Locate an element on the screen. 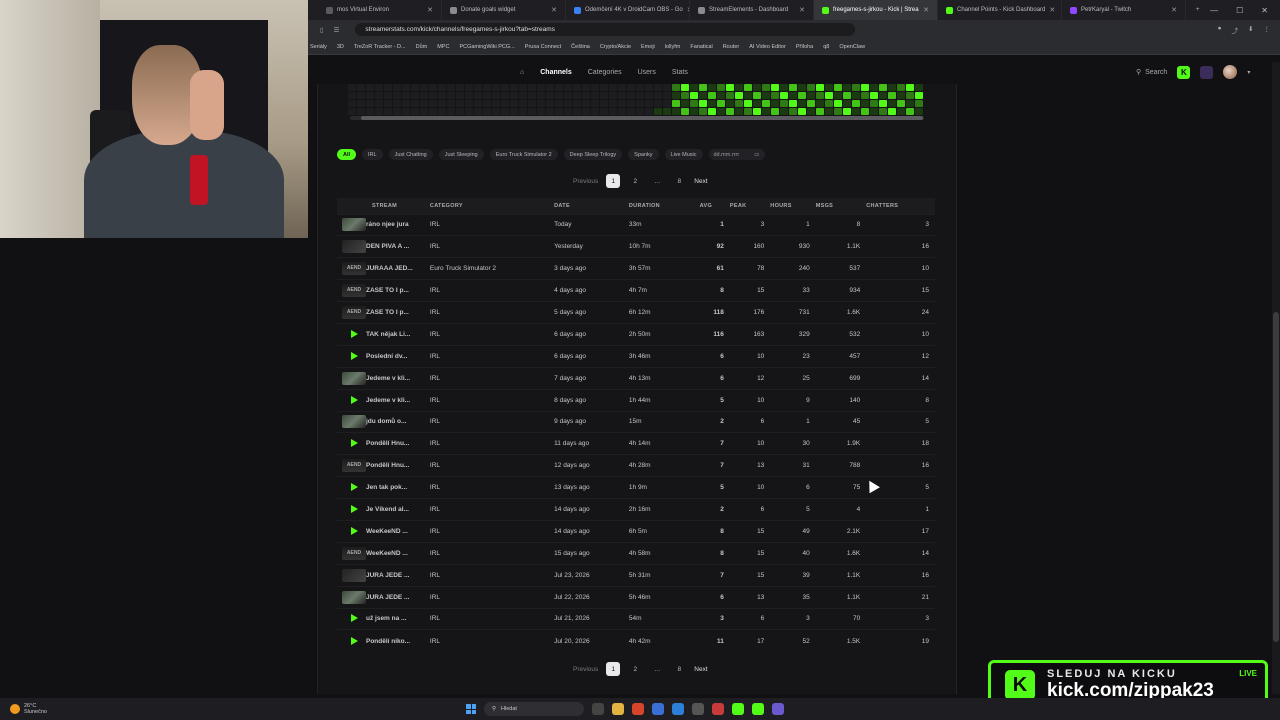 This screenshot has height=720, width=1280. download-icon: ⬇ is located at coordinates (1250, 30).